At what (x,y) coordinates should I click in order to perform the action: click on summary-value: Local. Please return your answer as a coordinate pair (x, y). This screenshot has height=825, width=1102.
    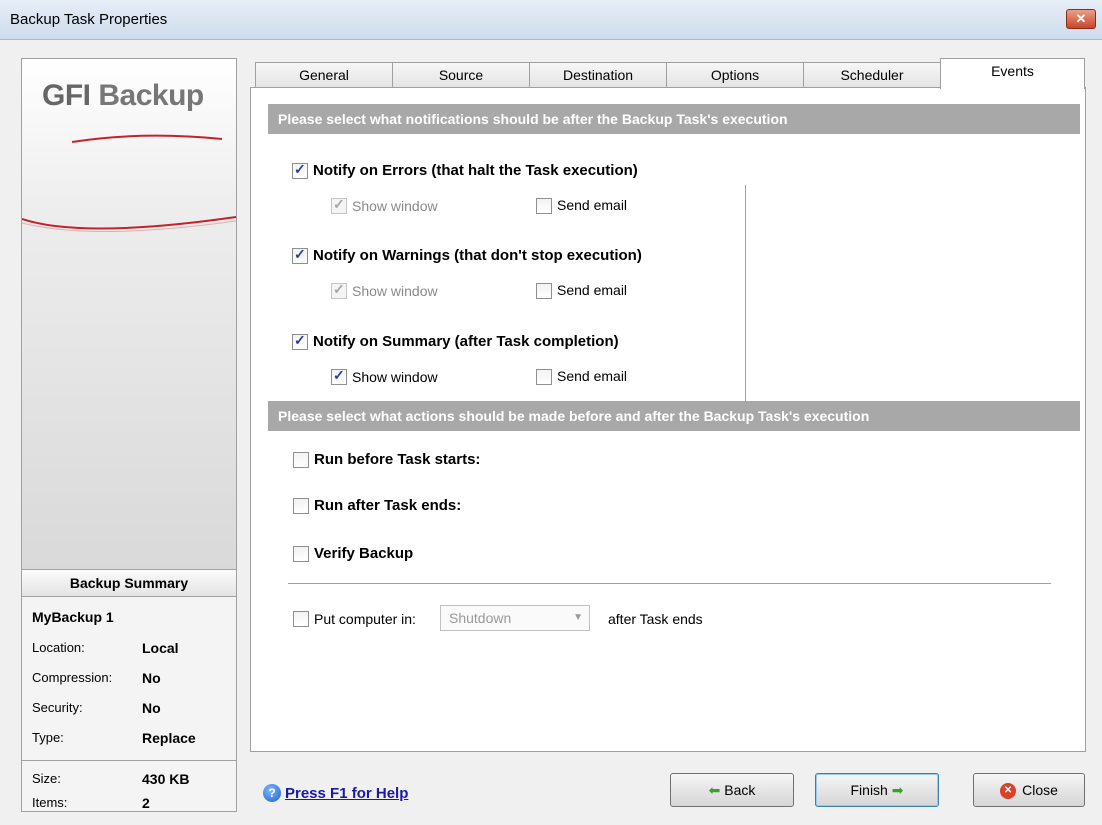
    Looking at the image, I should click on (160, 648).